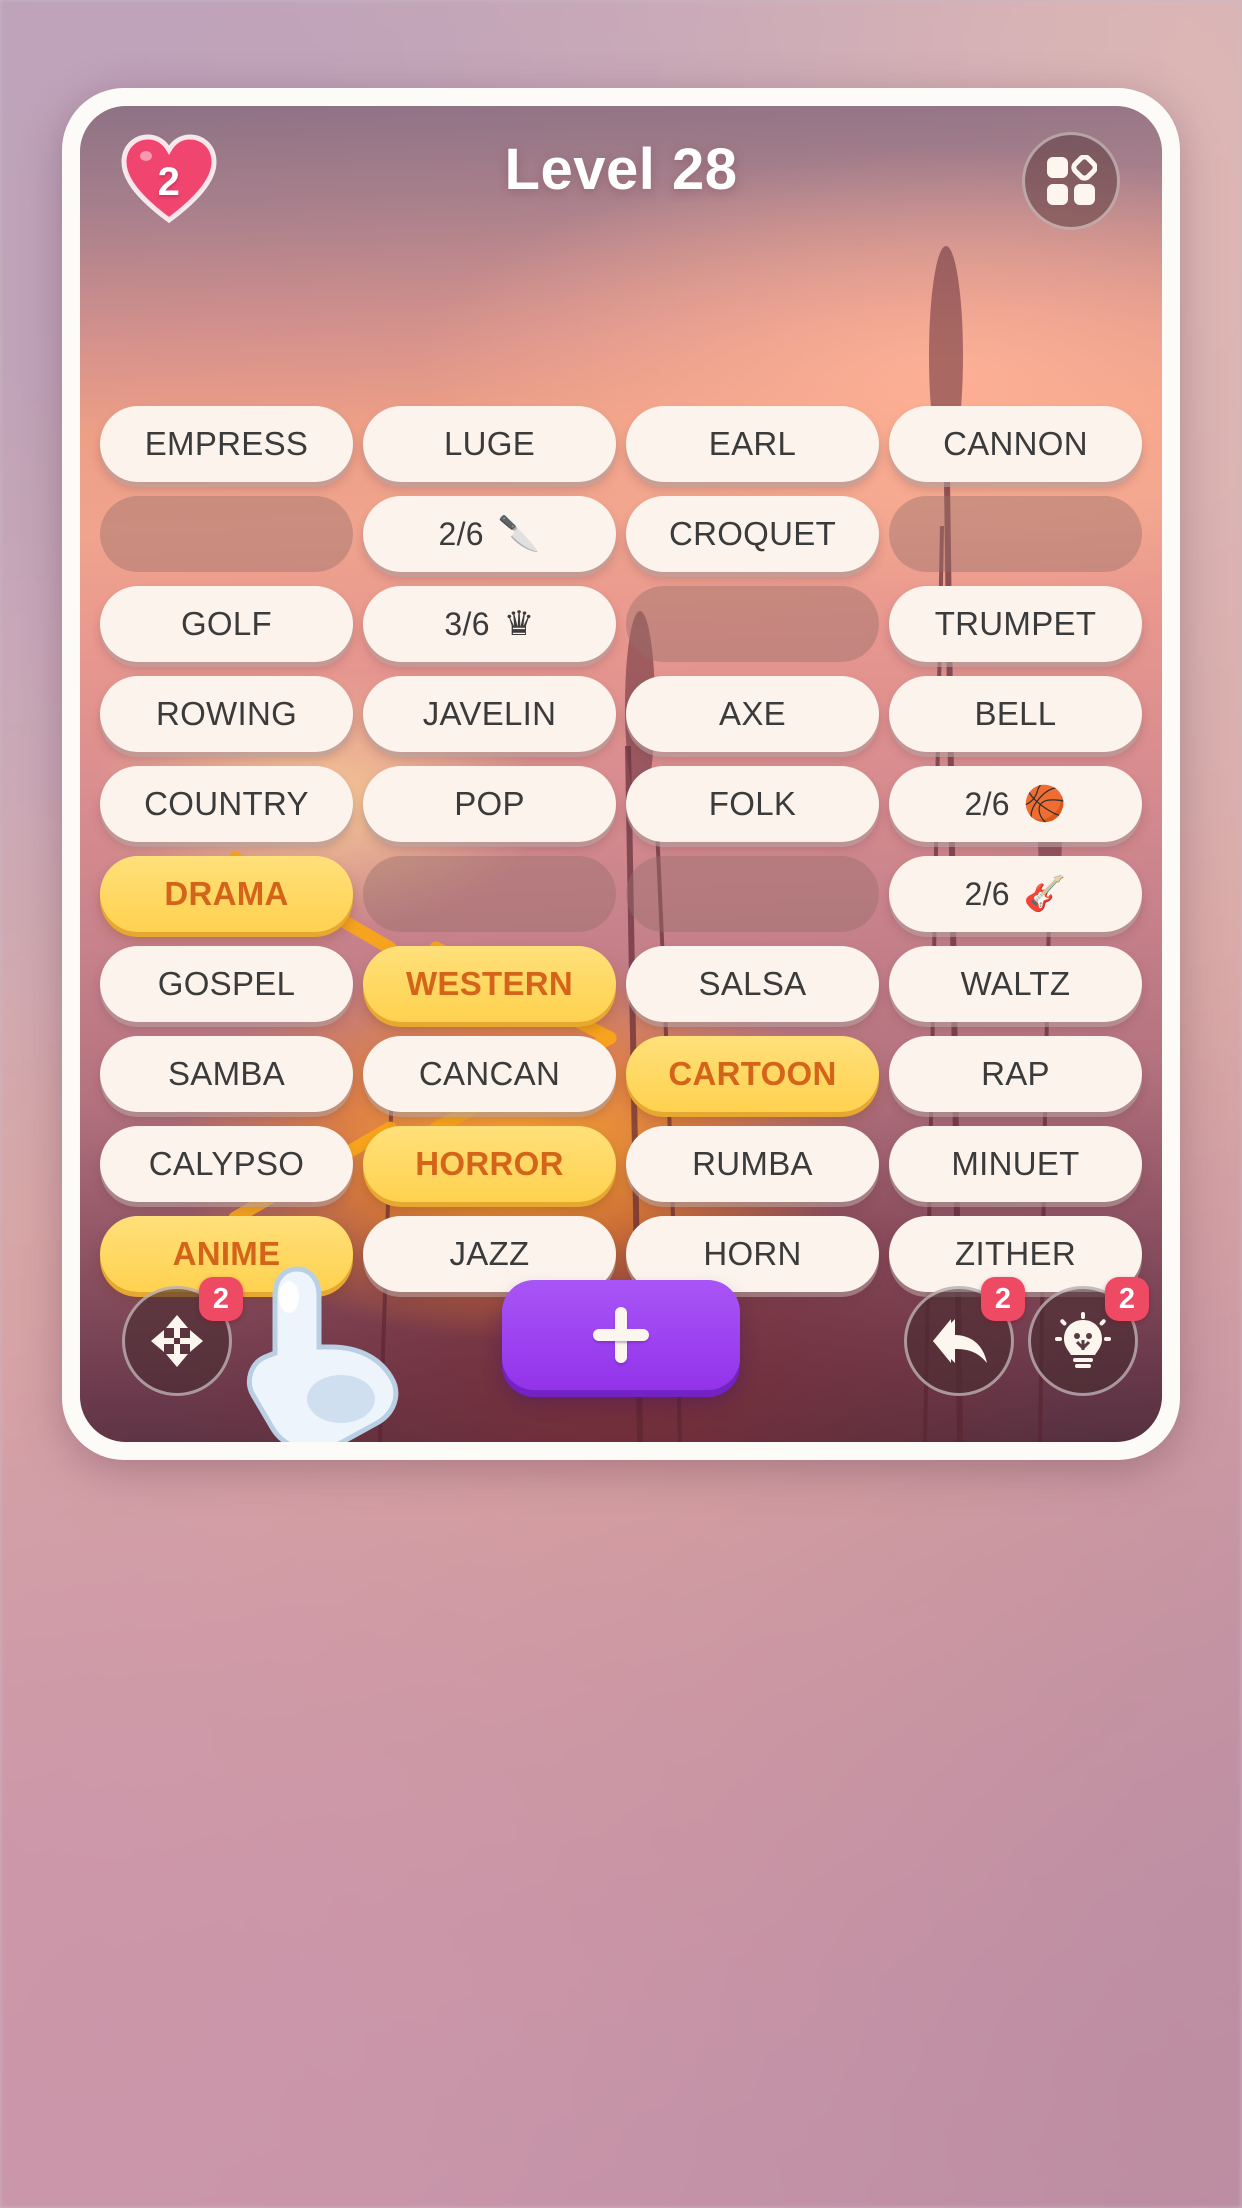 The image size is (1242, 2208). Describe the element at coordinates (1127, 1299) in the screenshot. I see `hint-badge: 2` at that location.